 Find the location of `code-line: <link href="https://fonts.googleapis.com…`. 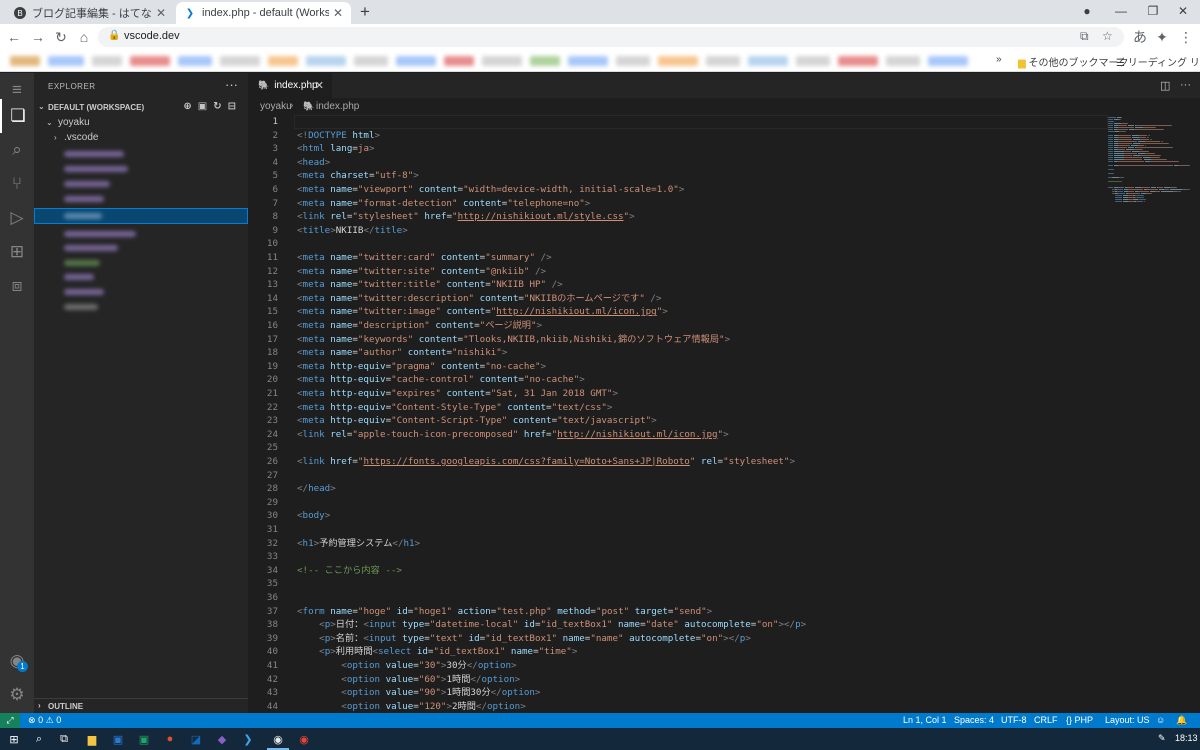

code-line: <link href="https://fonts.googleapis.com… is located at coordinates (546, 462).